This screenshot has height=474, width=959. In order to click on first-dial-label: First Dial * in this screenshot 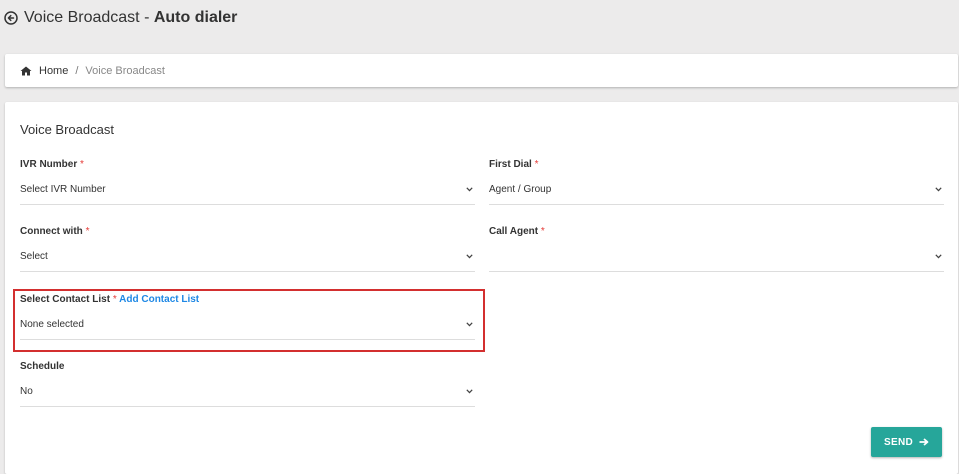, I will do `click(513, 164)`.